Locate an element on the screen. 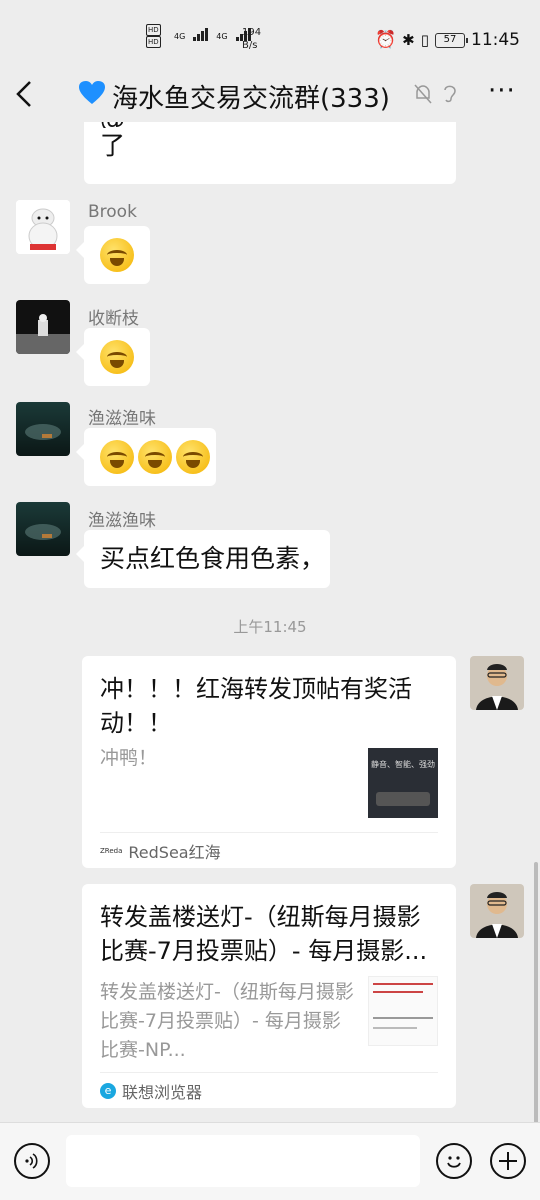  chat-title-group: 海水鱼交易交流群(333) is located at coordinates (234, 96).